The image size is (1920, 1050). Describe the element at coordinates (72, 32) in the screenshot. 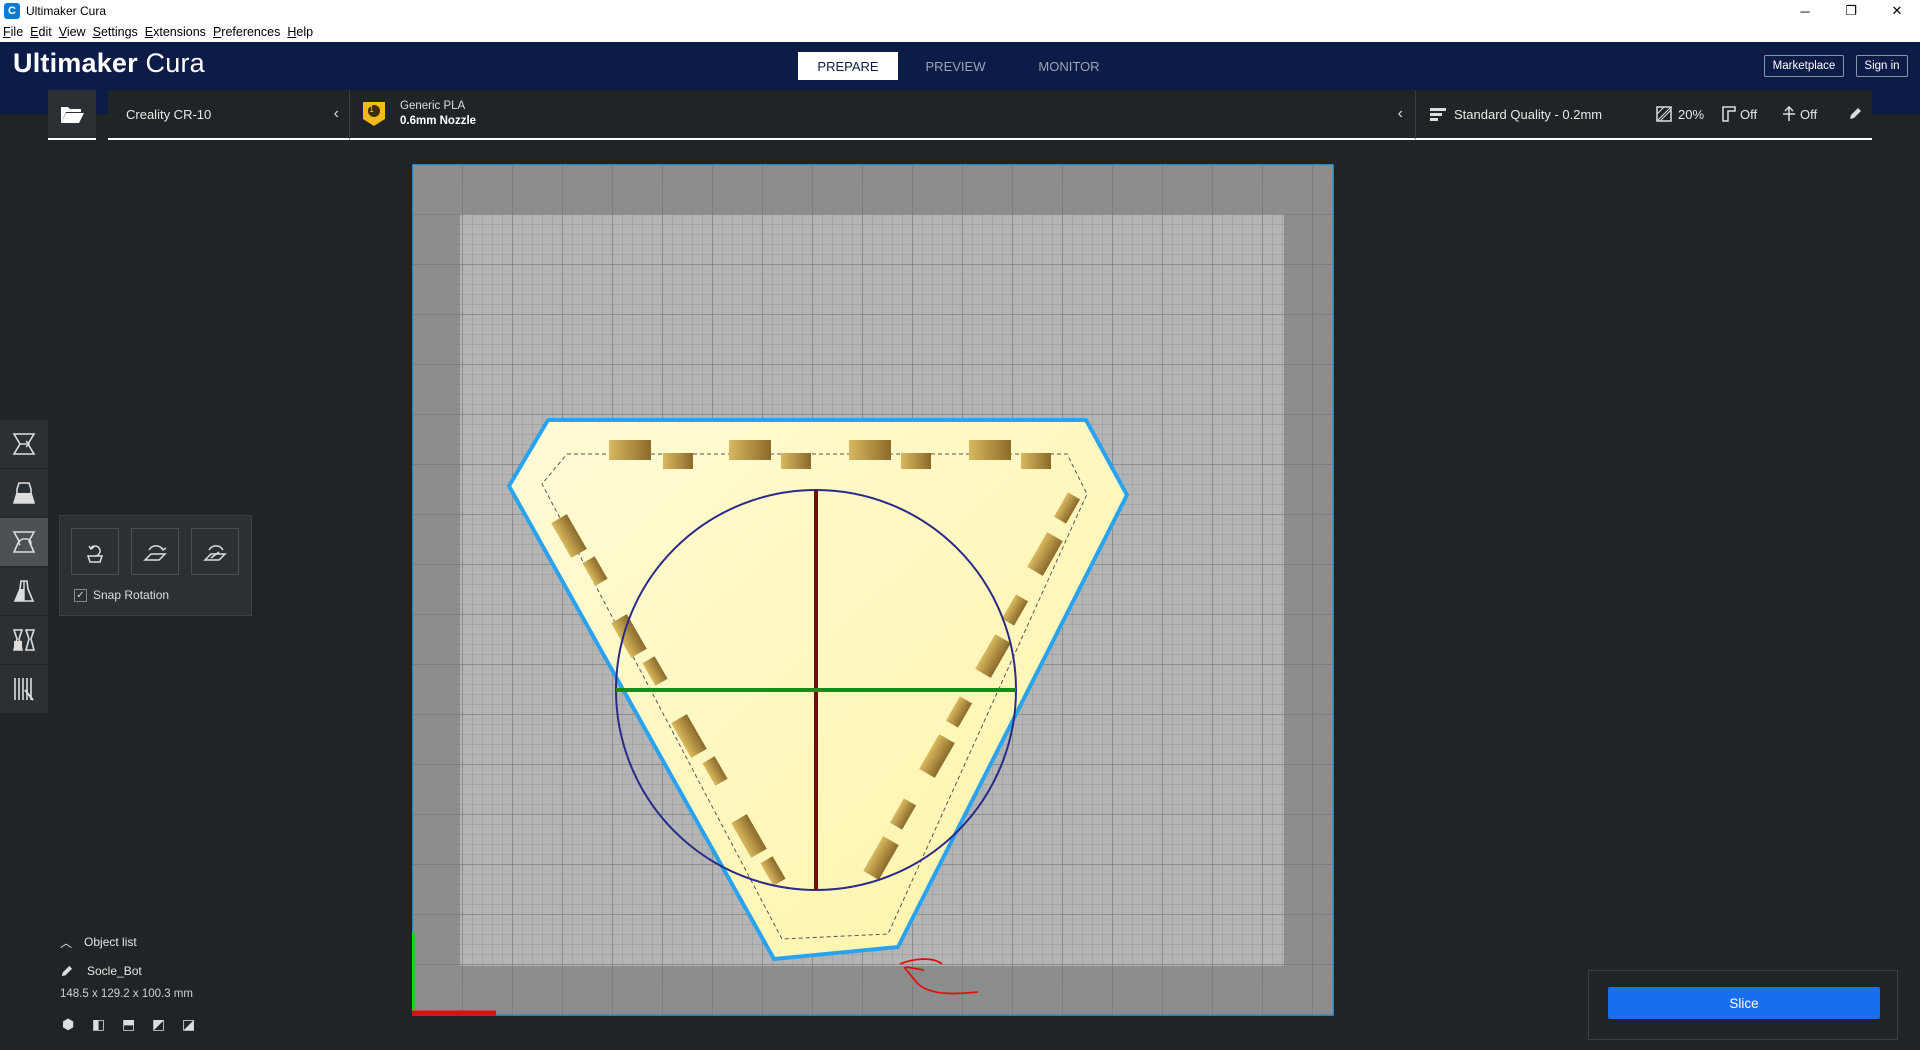

I see `menu-view: View` at that location.